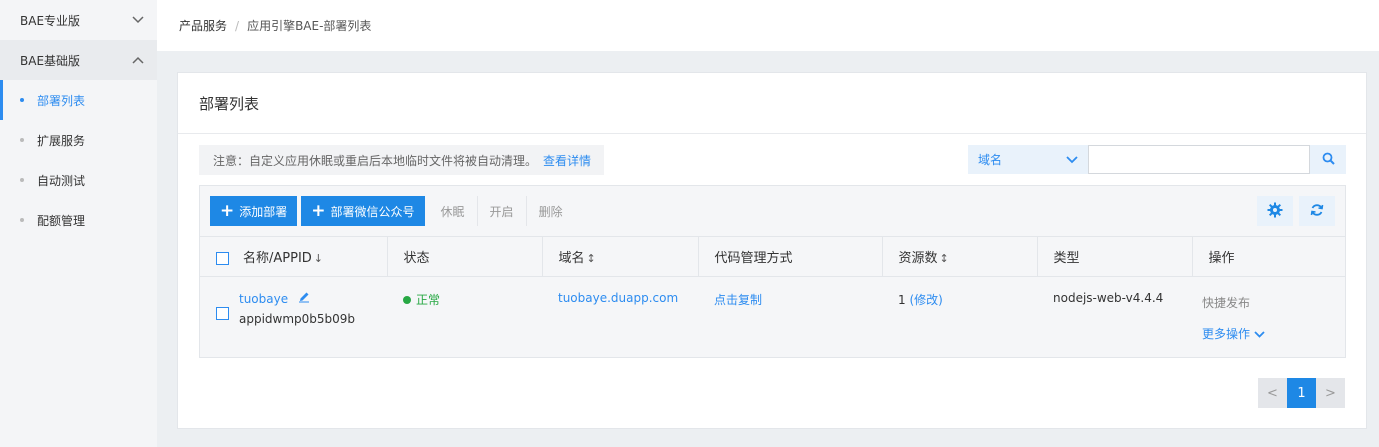 The image size is (1379, 447). I want to click on page-title: 部署列表, so click(772, 103).